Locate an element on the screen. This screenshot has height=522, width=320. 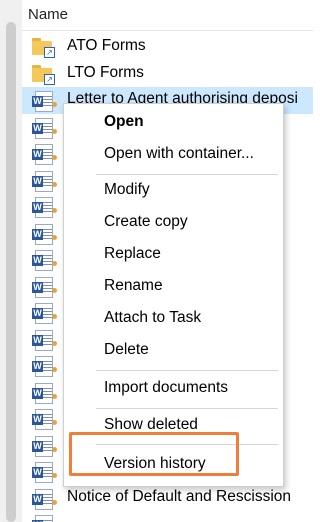
column-header: Name is located at coordinates (167, 15).